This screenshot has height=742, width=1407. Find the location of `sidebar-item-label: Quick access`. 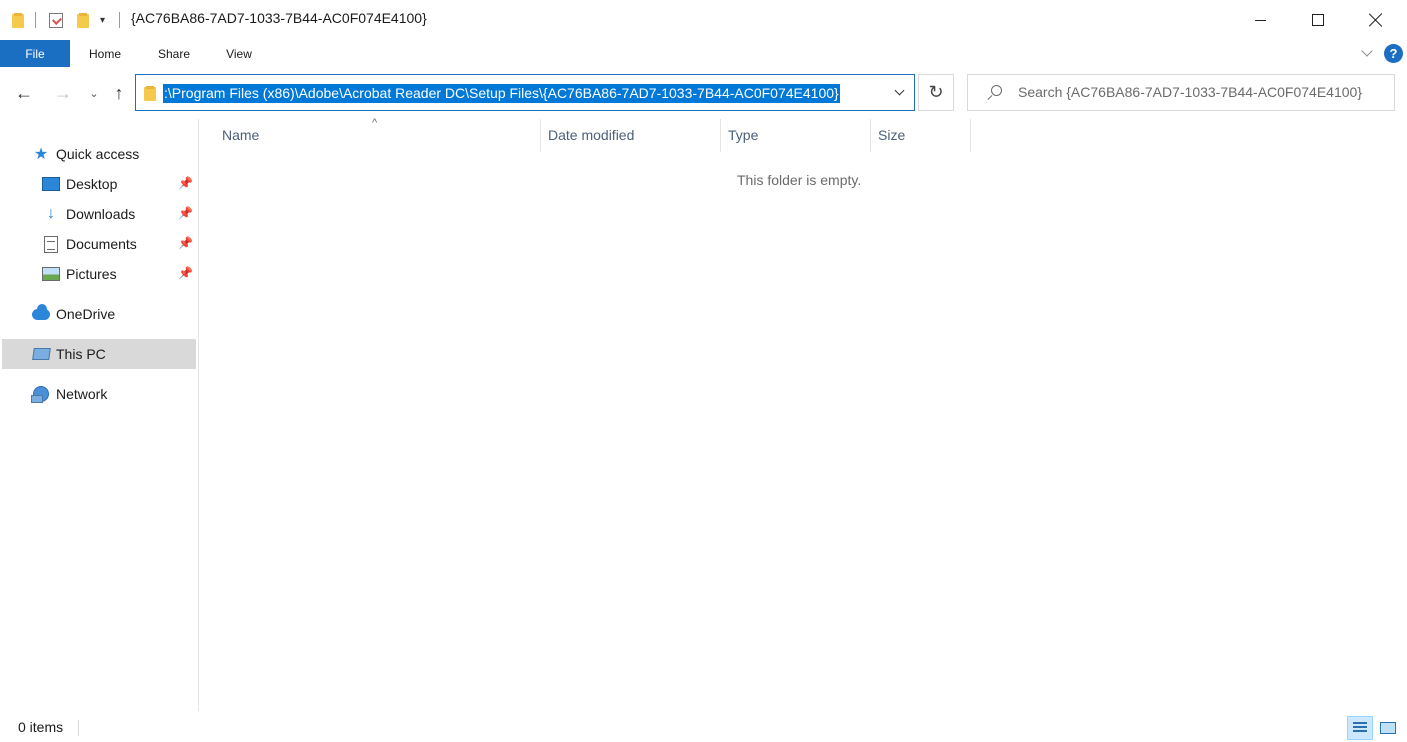

sidebar-item-label: Quick access is located at coordinates (98, 154).